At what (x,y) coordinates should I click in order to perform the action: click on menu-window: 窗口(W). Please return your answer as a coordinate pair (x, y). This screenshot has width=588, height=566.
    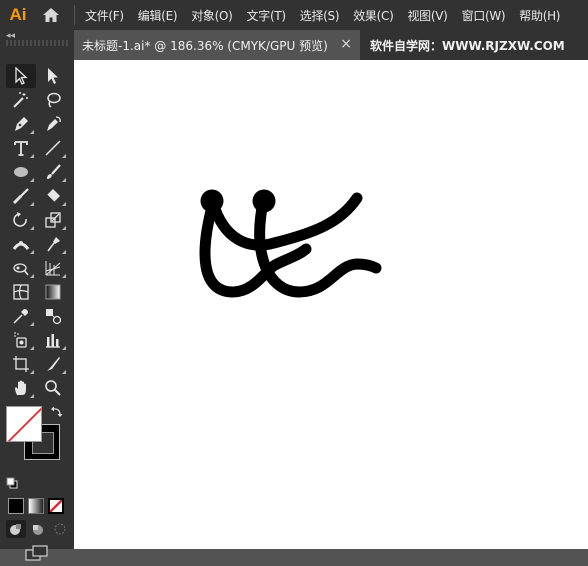
    Looking at the image, I should click on (484, 15).